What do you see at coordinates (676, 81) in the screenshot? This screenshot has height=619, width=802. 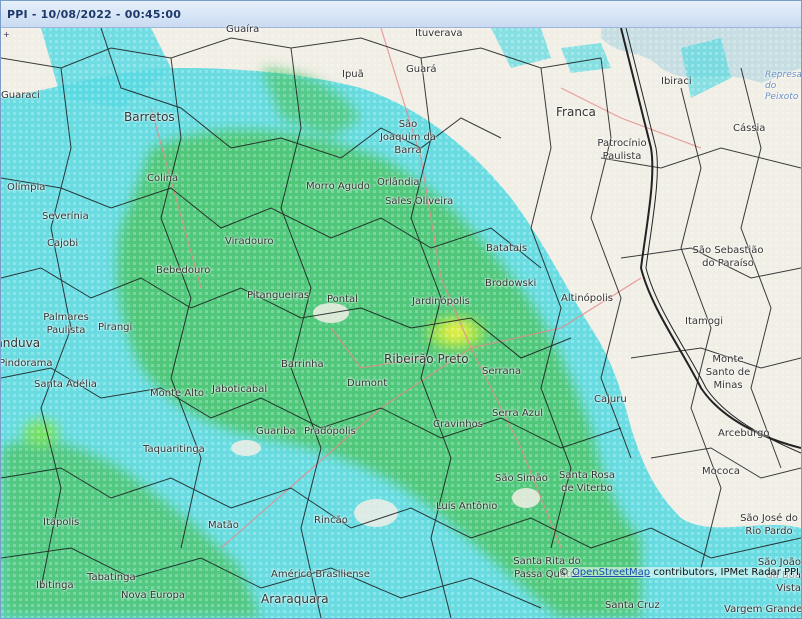 I see `place-label-ibiraci: Ibiraci` at bounding box center [676, 81].